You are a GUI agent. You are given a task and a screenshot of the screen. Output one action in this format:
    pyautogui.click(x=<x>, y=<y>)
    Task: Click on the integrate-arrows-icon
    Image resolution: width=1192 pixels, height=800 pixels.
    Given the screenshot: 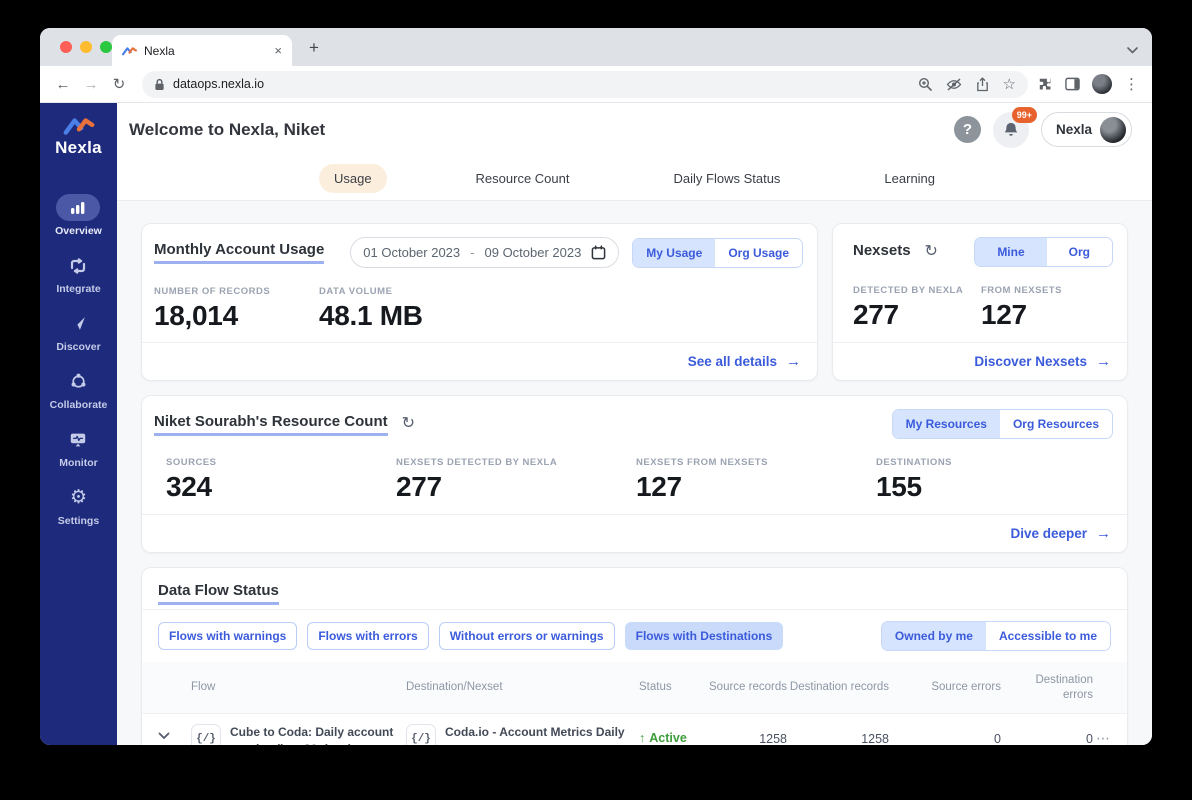 What is the action you would take?
    pyautogui.click(x=78, y=265)
    